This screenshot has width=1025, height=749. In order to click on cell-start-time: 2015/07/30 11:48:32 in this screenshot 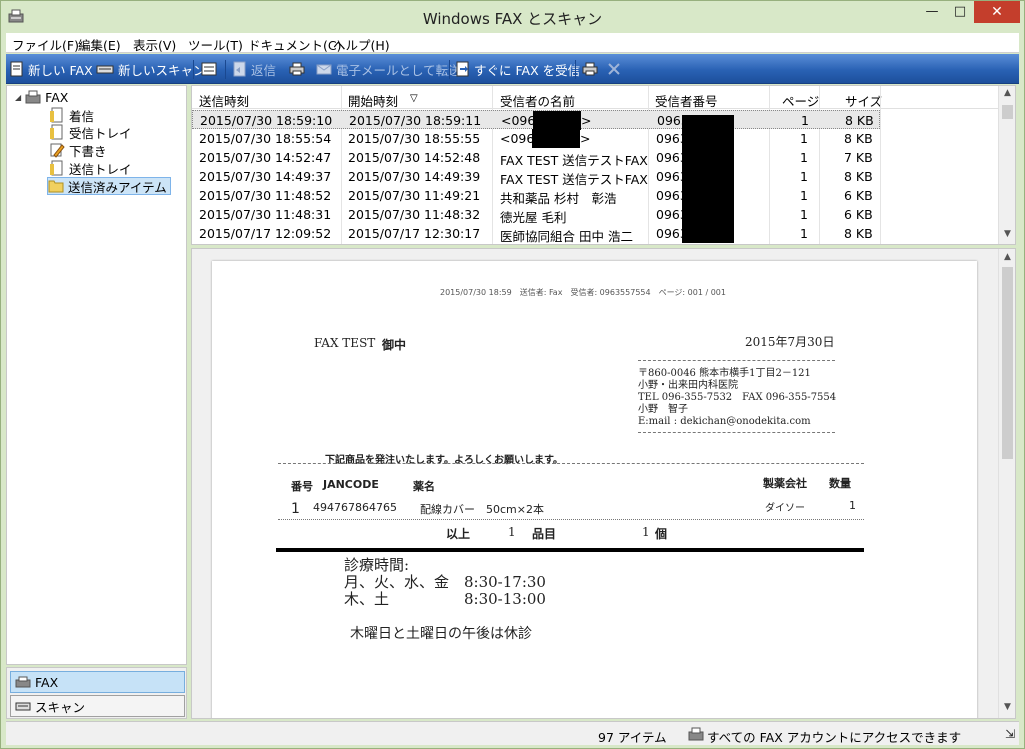, I will do `click(414, 214)`.